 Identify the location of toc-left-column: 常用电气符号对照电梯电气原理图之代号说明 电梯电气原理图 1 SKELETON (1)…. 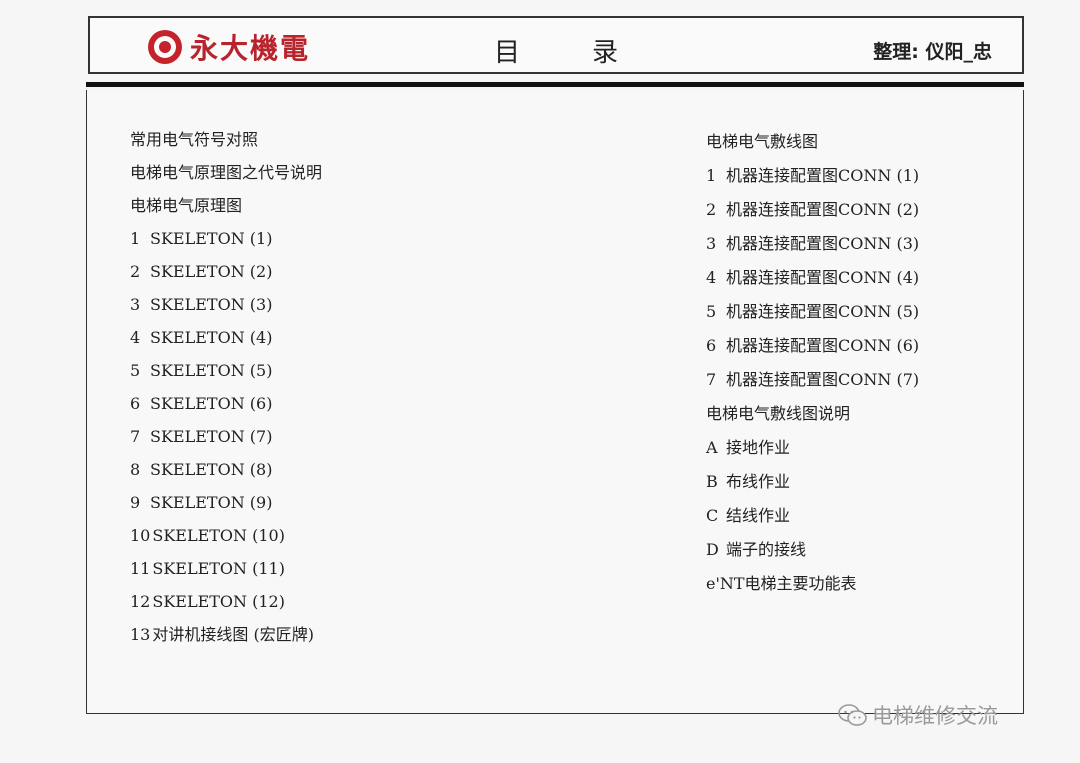
(226, 392).